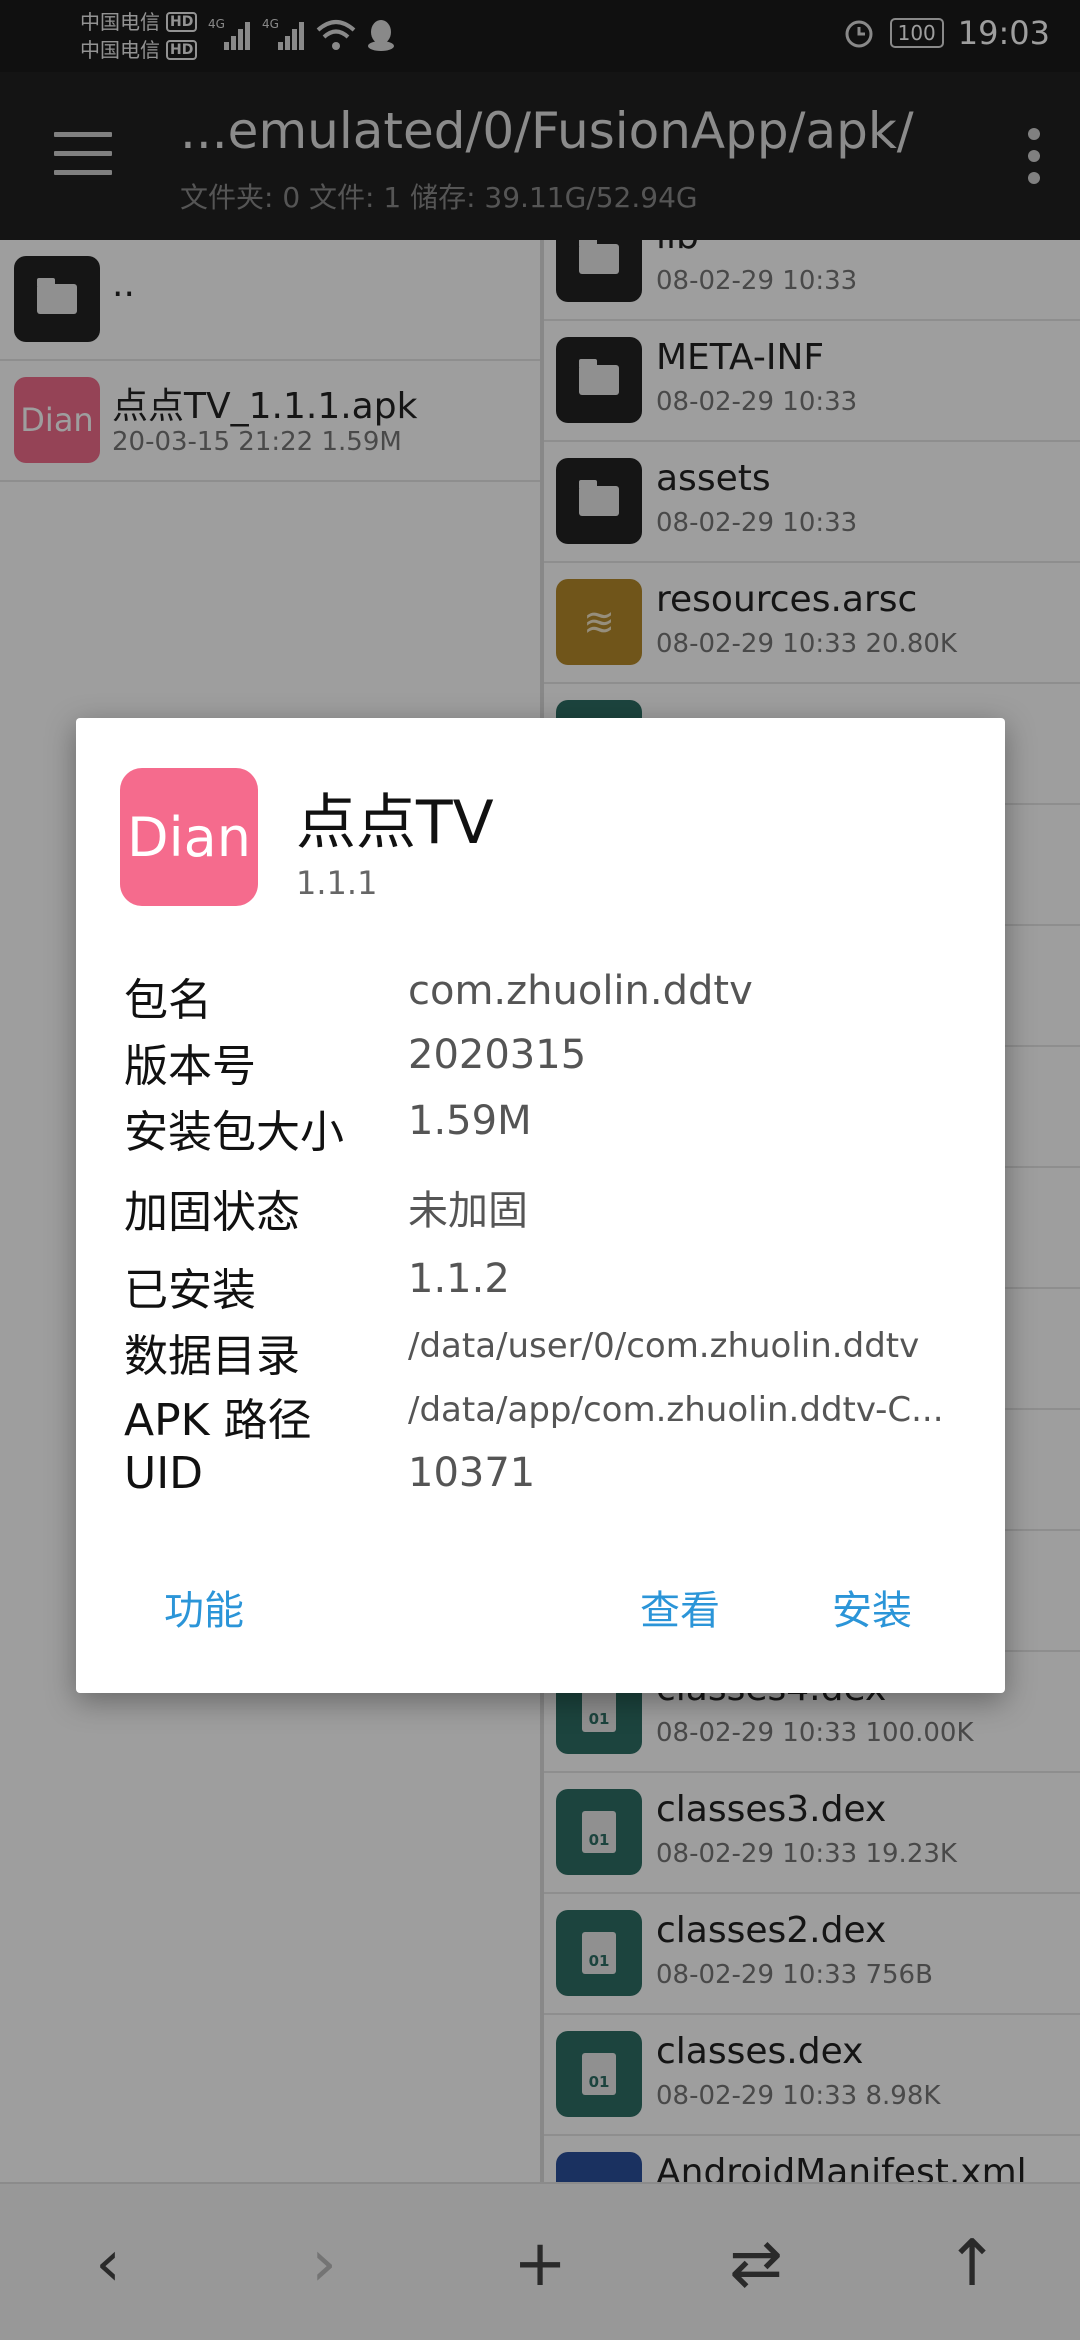 Image resolution: width=1080 pixels, height=2340 pixels. What do you see at coordinates (497, 1055) in the screenshot?
I see `info-value: 2020315` at bounding box center [497, 1055].